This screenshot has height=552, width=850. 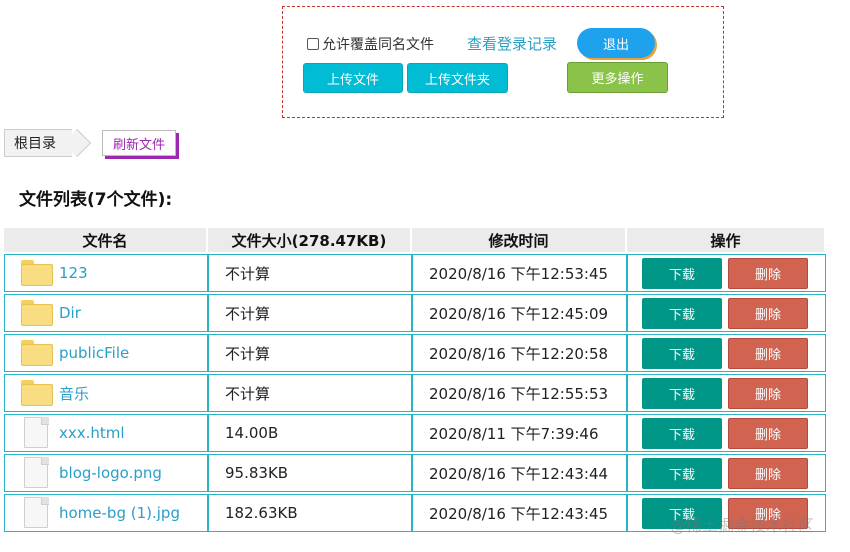 I want to click on table-row: xxx.html 14.00B 2020/8/11 下午7:39:46 下载 删除, so click(x=415, y=433).